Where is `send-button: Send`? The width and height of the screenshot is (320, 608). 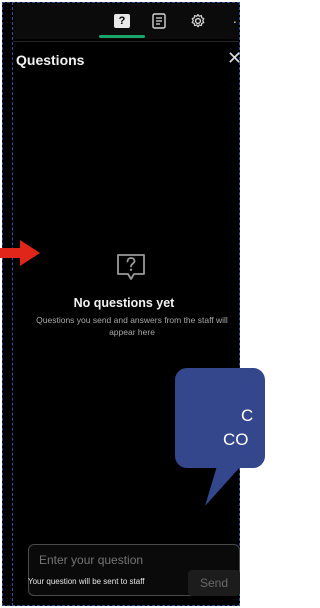 send-button: Send is located at coordinates (214, 583).